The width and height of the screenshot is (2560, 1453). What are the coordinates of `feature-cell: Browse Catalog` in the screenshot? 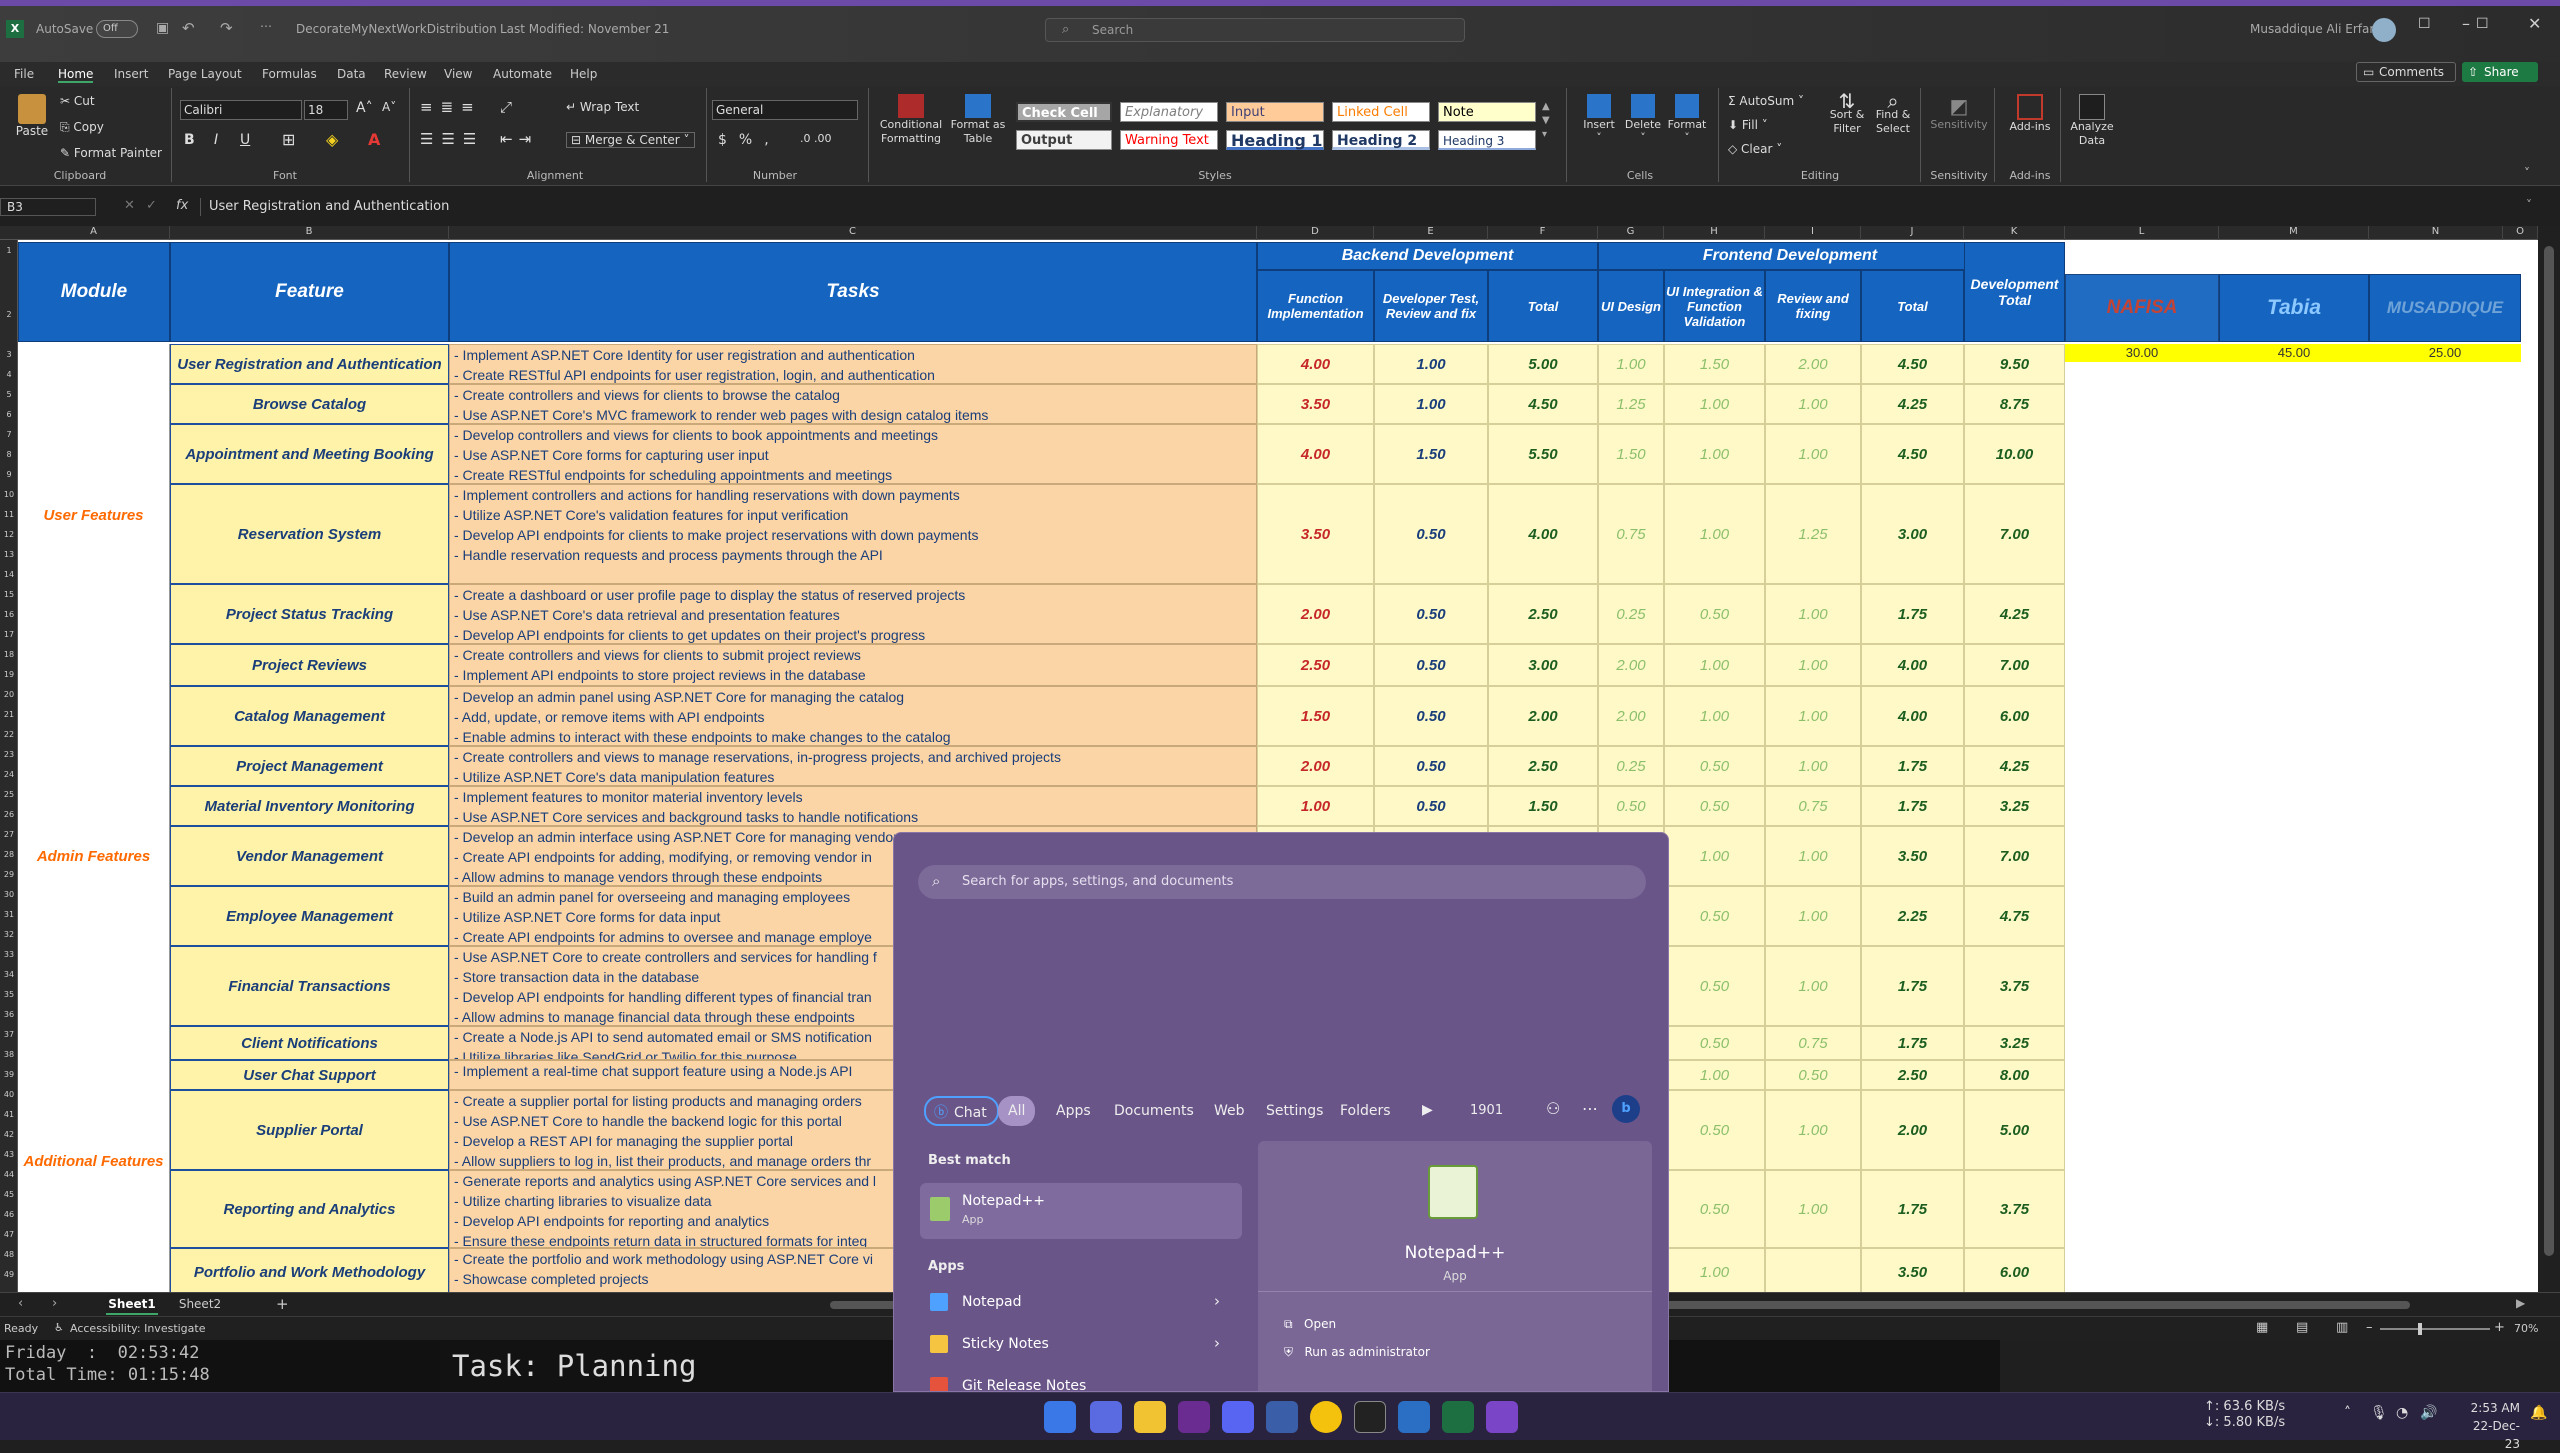 It's located at (309, 404).